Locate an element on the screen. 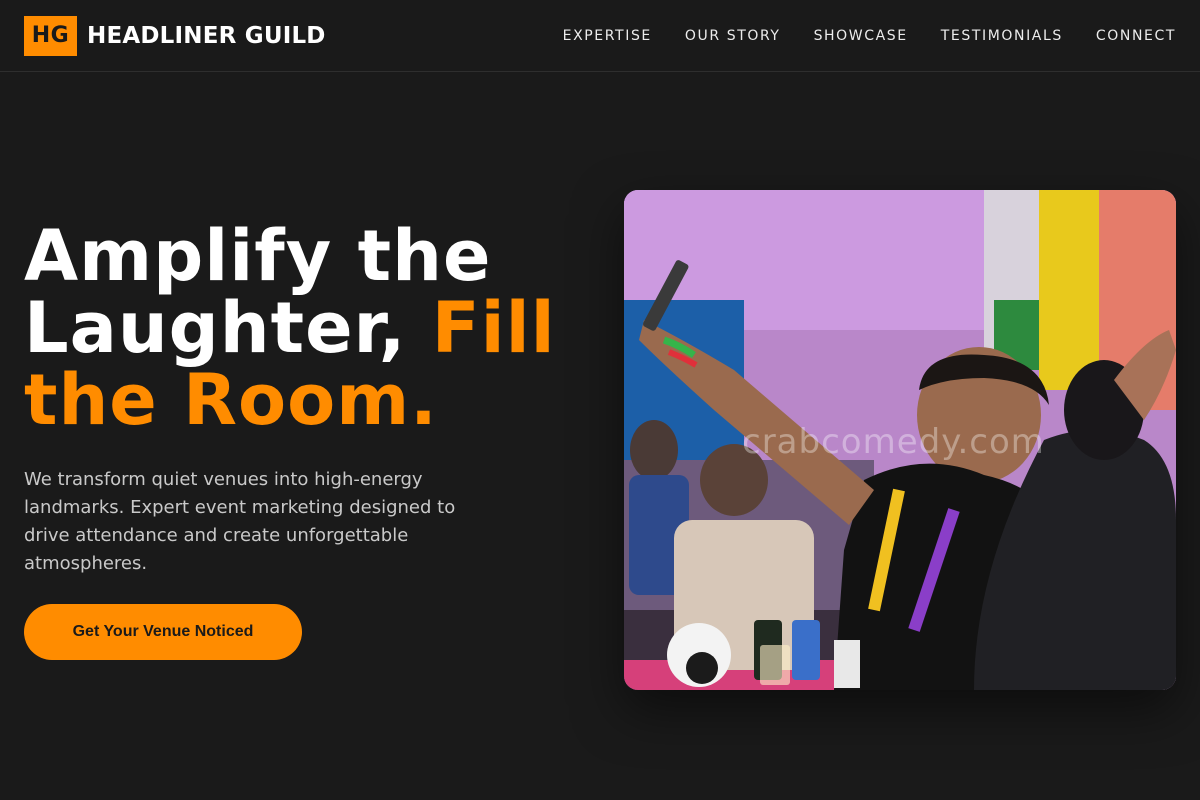 The height and width of the screenshot is (800, 1200). hero-headline: Amplify the Laughter, Fill the Room. is located at coordinates (304, 328).